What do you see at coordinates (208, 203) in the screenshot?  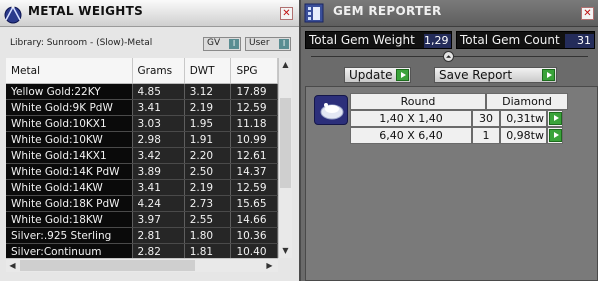 I see `dwt-cell: 2.73` at bounding box center [208, 203].